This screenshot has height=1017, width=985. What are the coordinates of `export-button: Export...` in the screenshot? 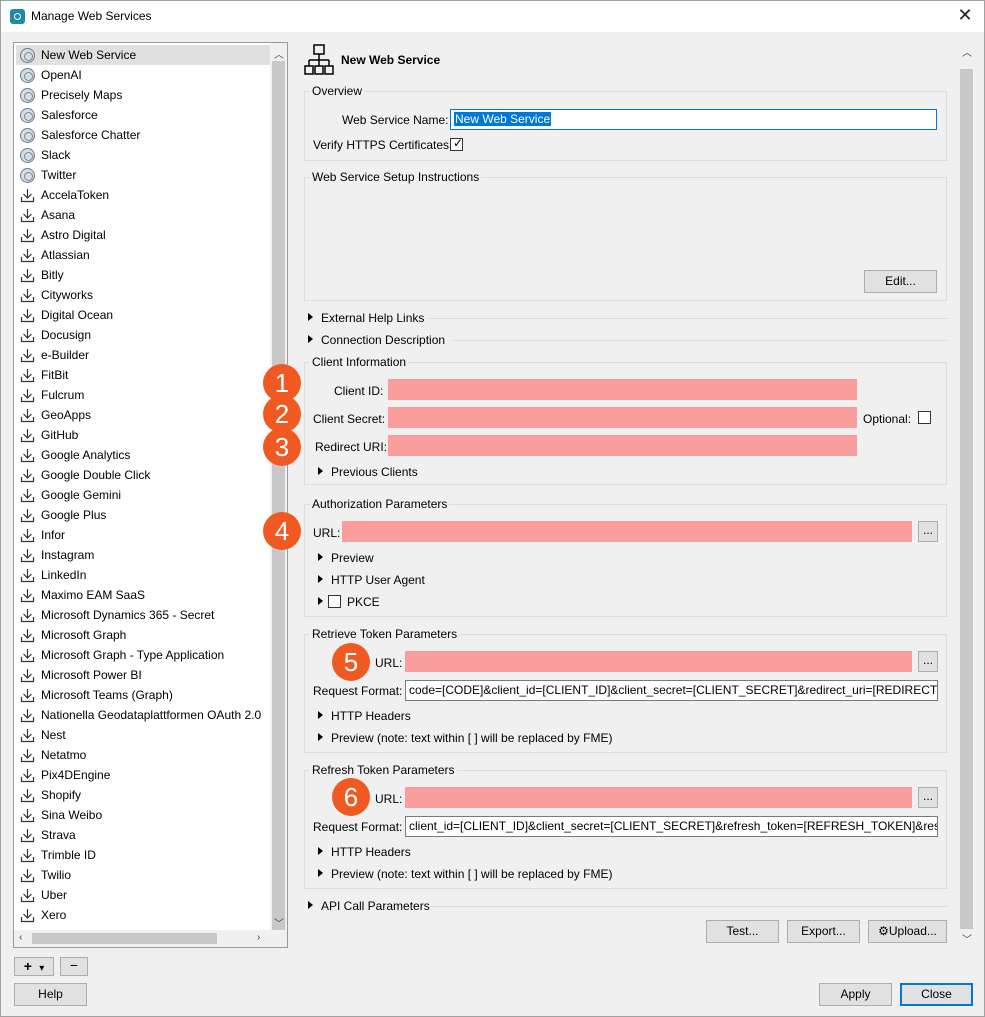 It's located at (823, 931).